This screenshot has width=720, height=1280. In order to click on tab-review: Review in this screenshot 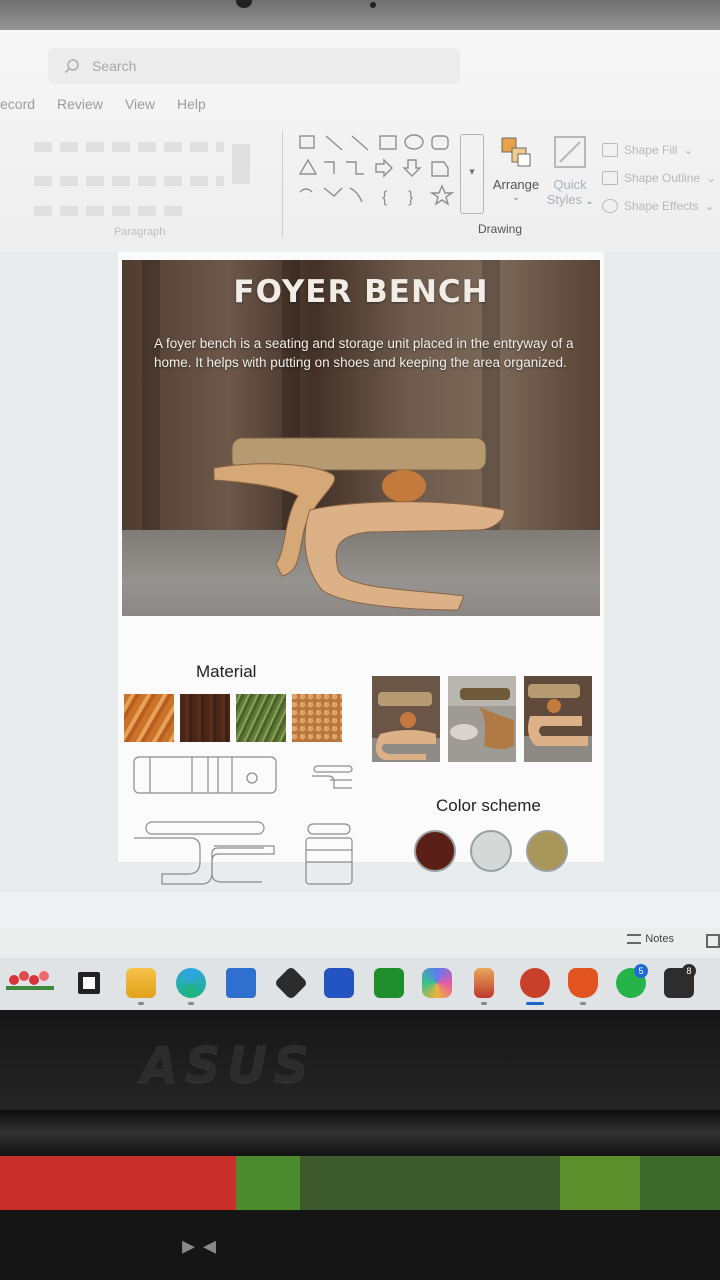, I will do `click(80, 104)`.